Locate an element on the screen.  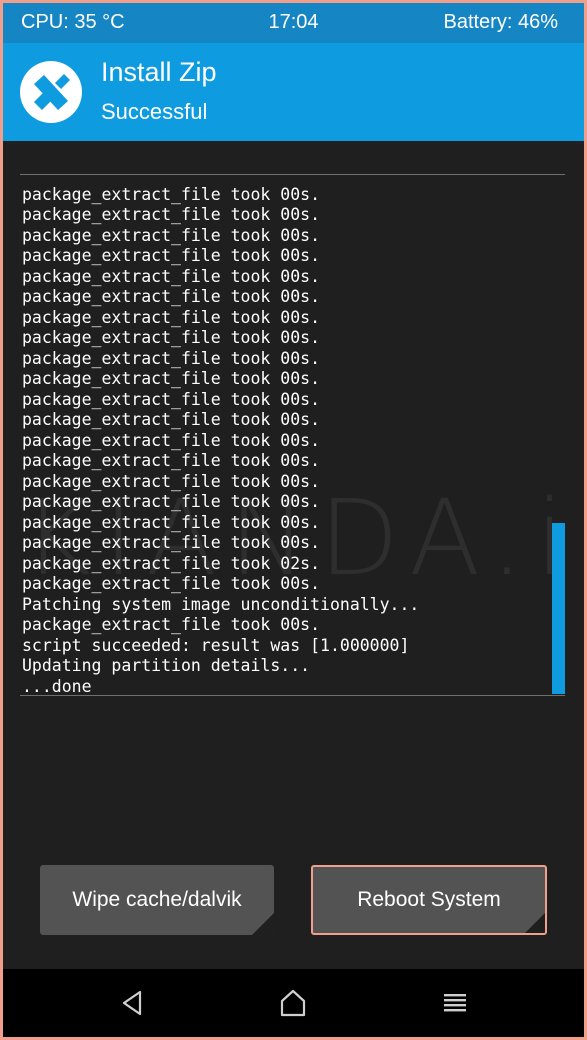
home-icon is located at coordinates (293, 1003).